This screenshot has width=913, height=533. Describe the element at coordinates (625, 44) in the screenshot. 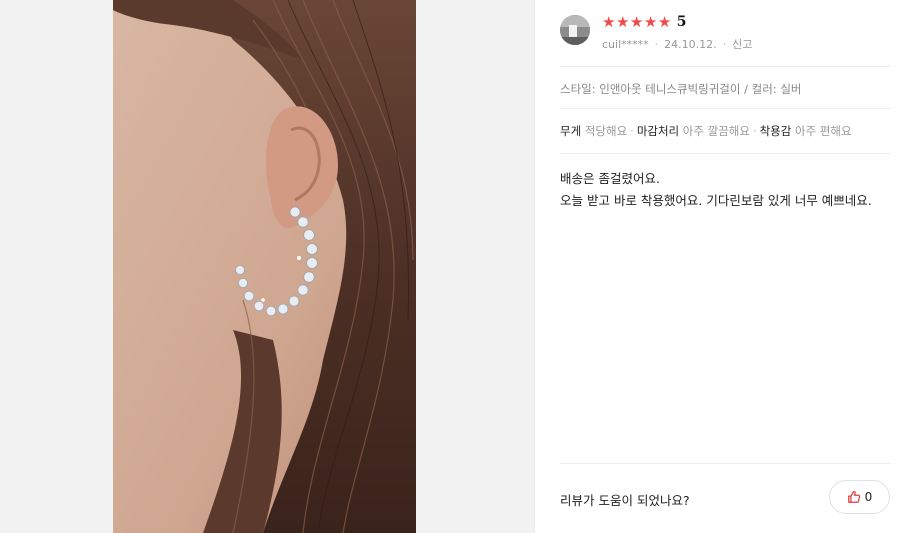

I see `user-name: cuil*****` at that location.